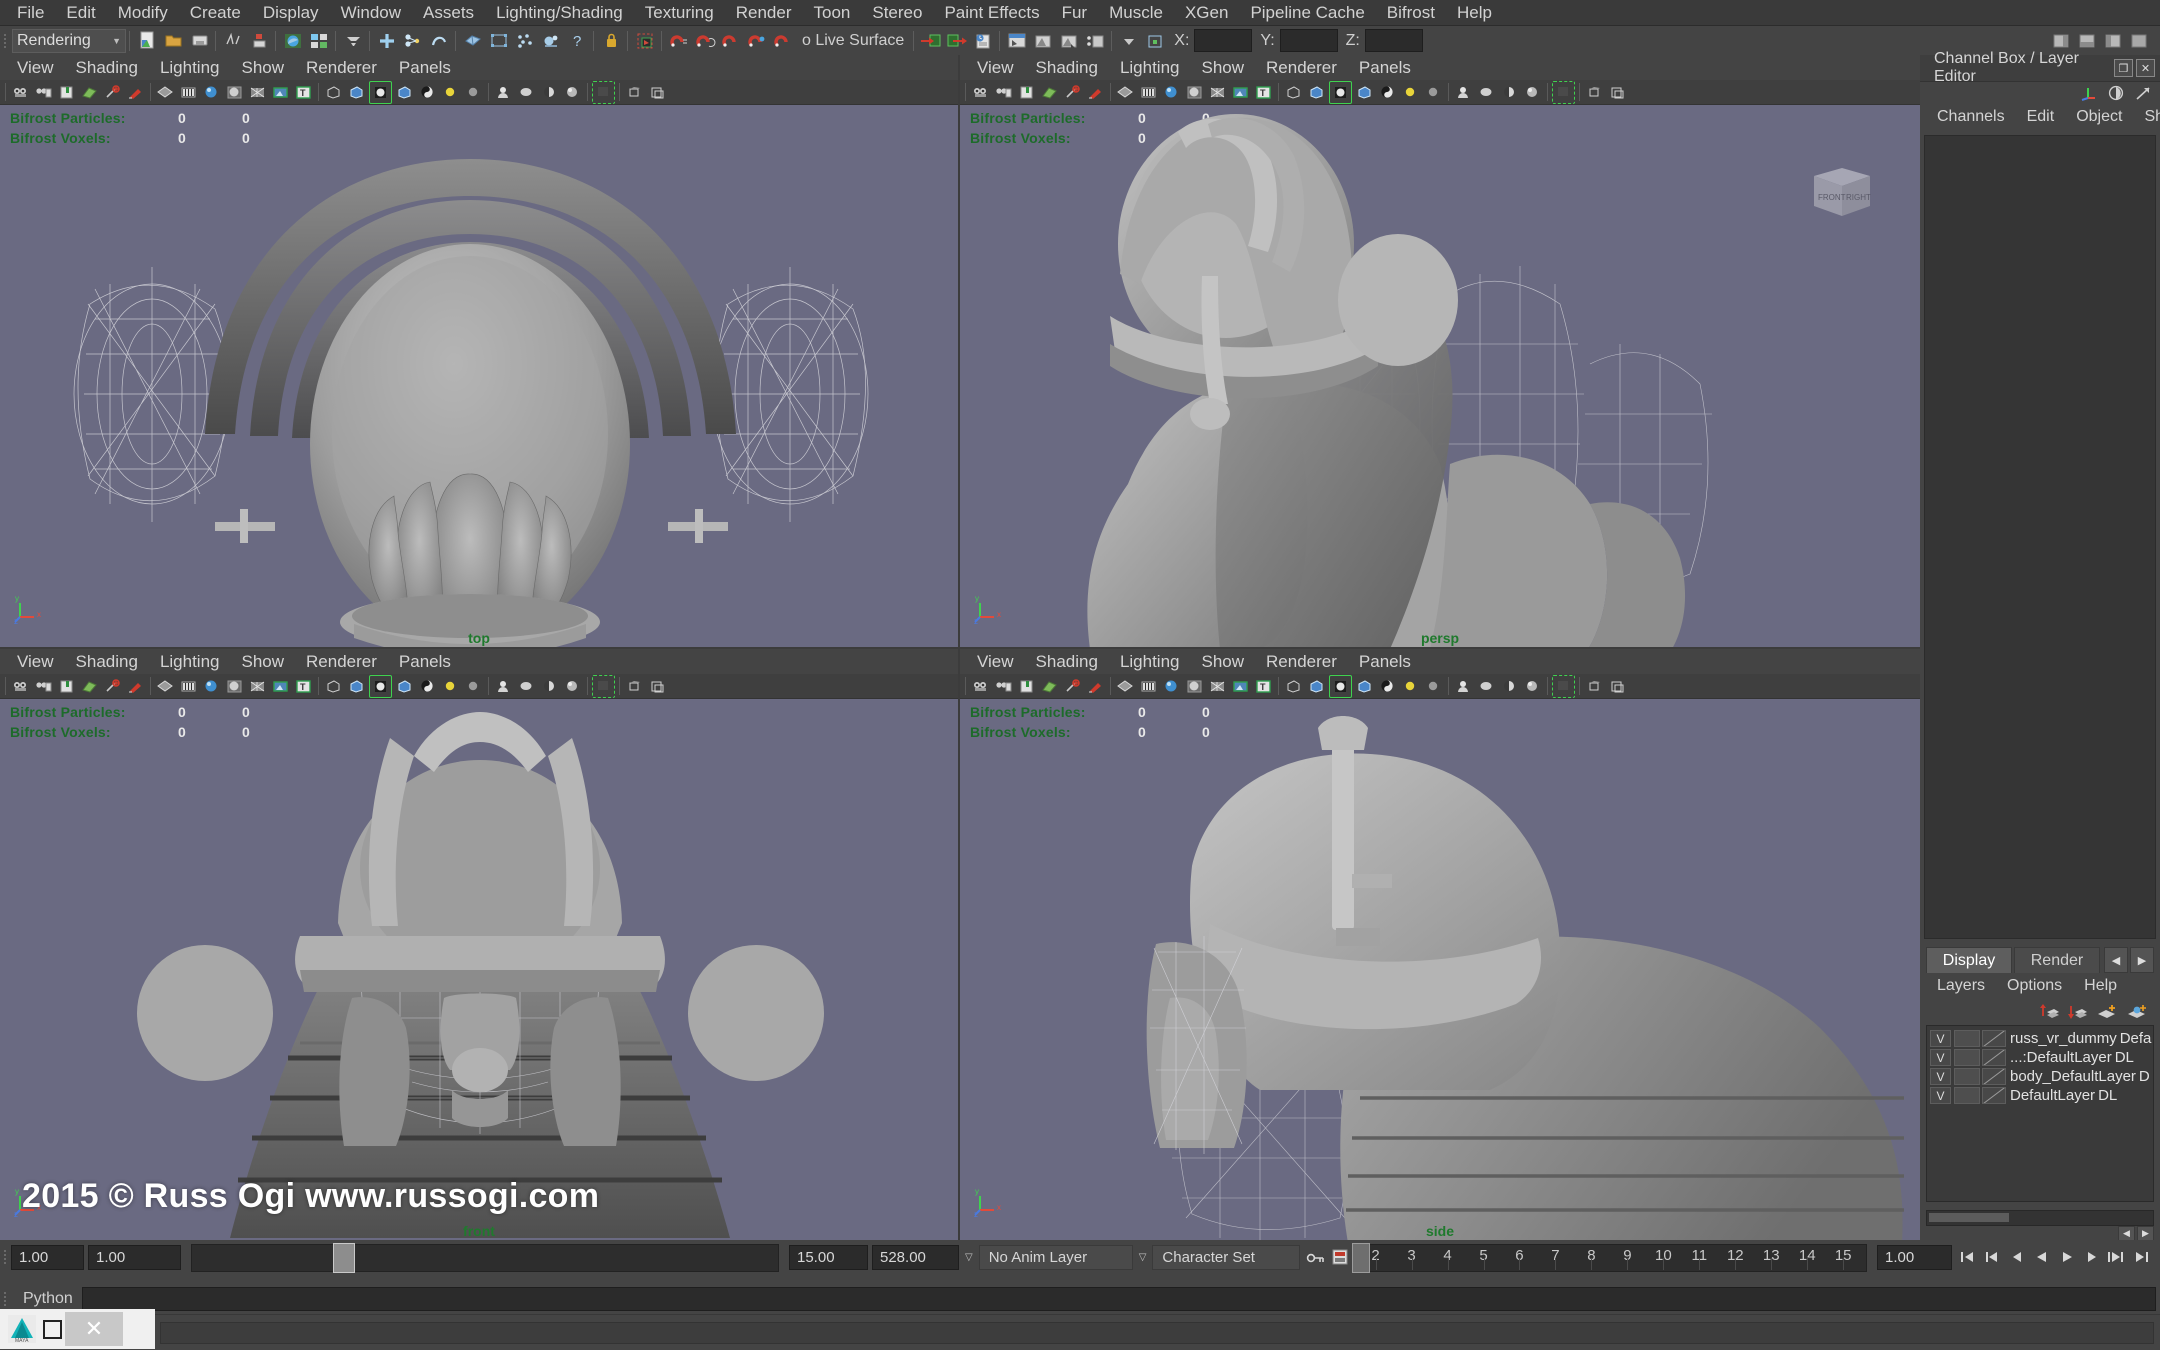  What do you see at coordinates (679, 41) in the screenshot?
I see `snap-curve-icon` at bounding box center [679, 41].